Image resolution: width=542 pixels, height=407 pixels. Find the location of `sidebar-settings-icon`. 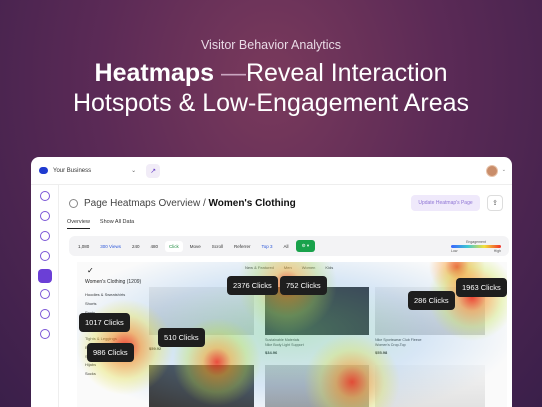

sidebar-settings-icon is located at coordinates (45, 334).